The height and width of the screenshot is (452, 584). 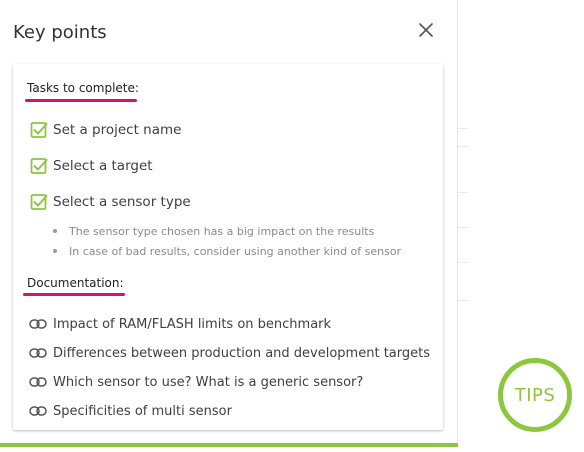 I want to click on task-label: Set a project name, so click(x=117, y=130).